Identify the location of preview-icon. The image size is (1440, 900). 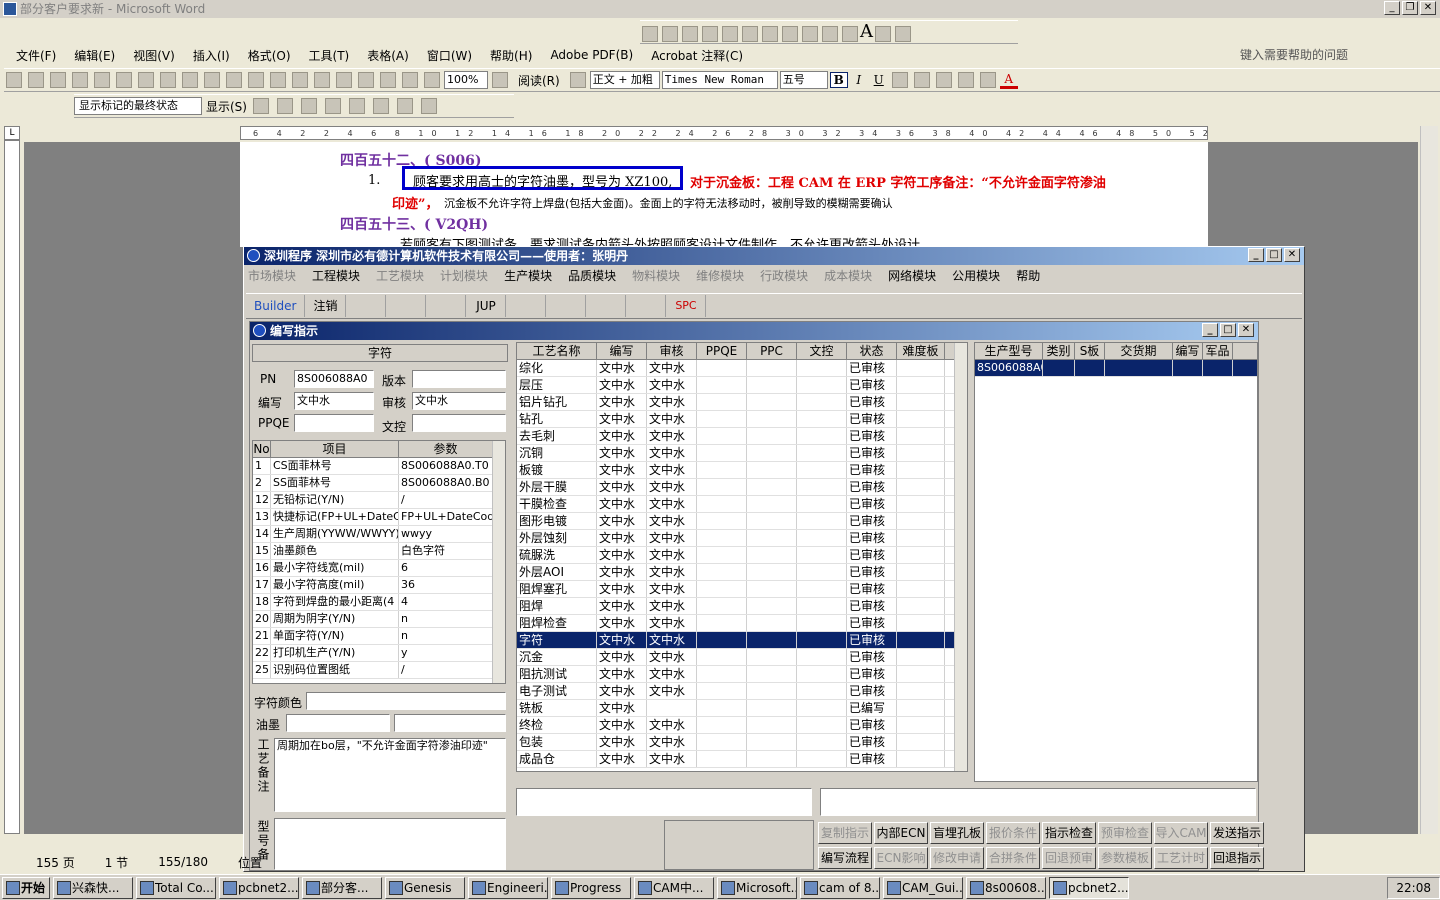
(146, 80).